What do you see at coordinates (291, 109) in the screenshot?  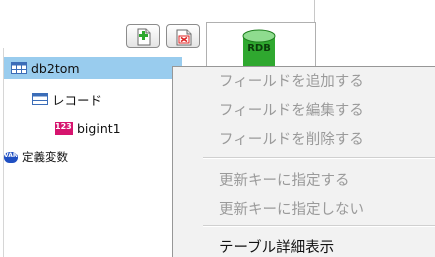 I see `menu-item-edit-field: フィールドを編集する` at bounding box center [291, 109].